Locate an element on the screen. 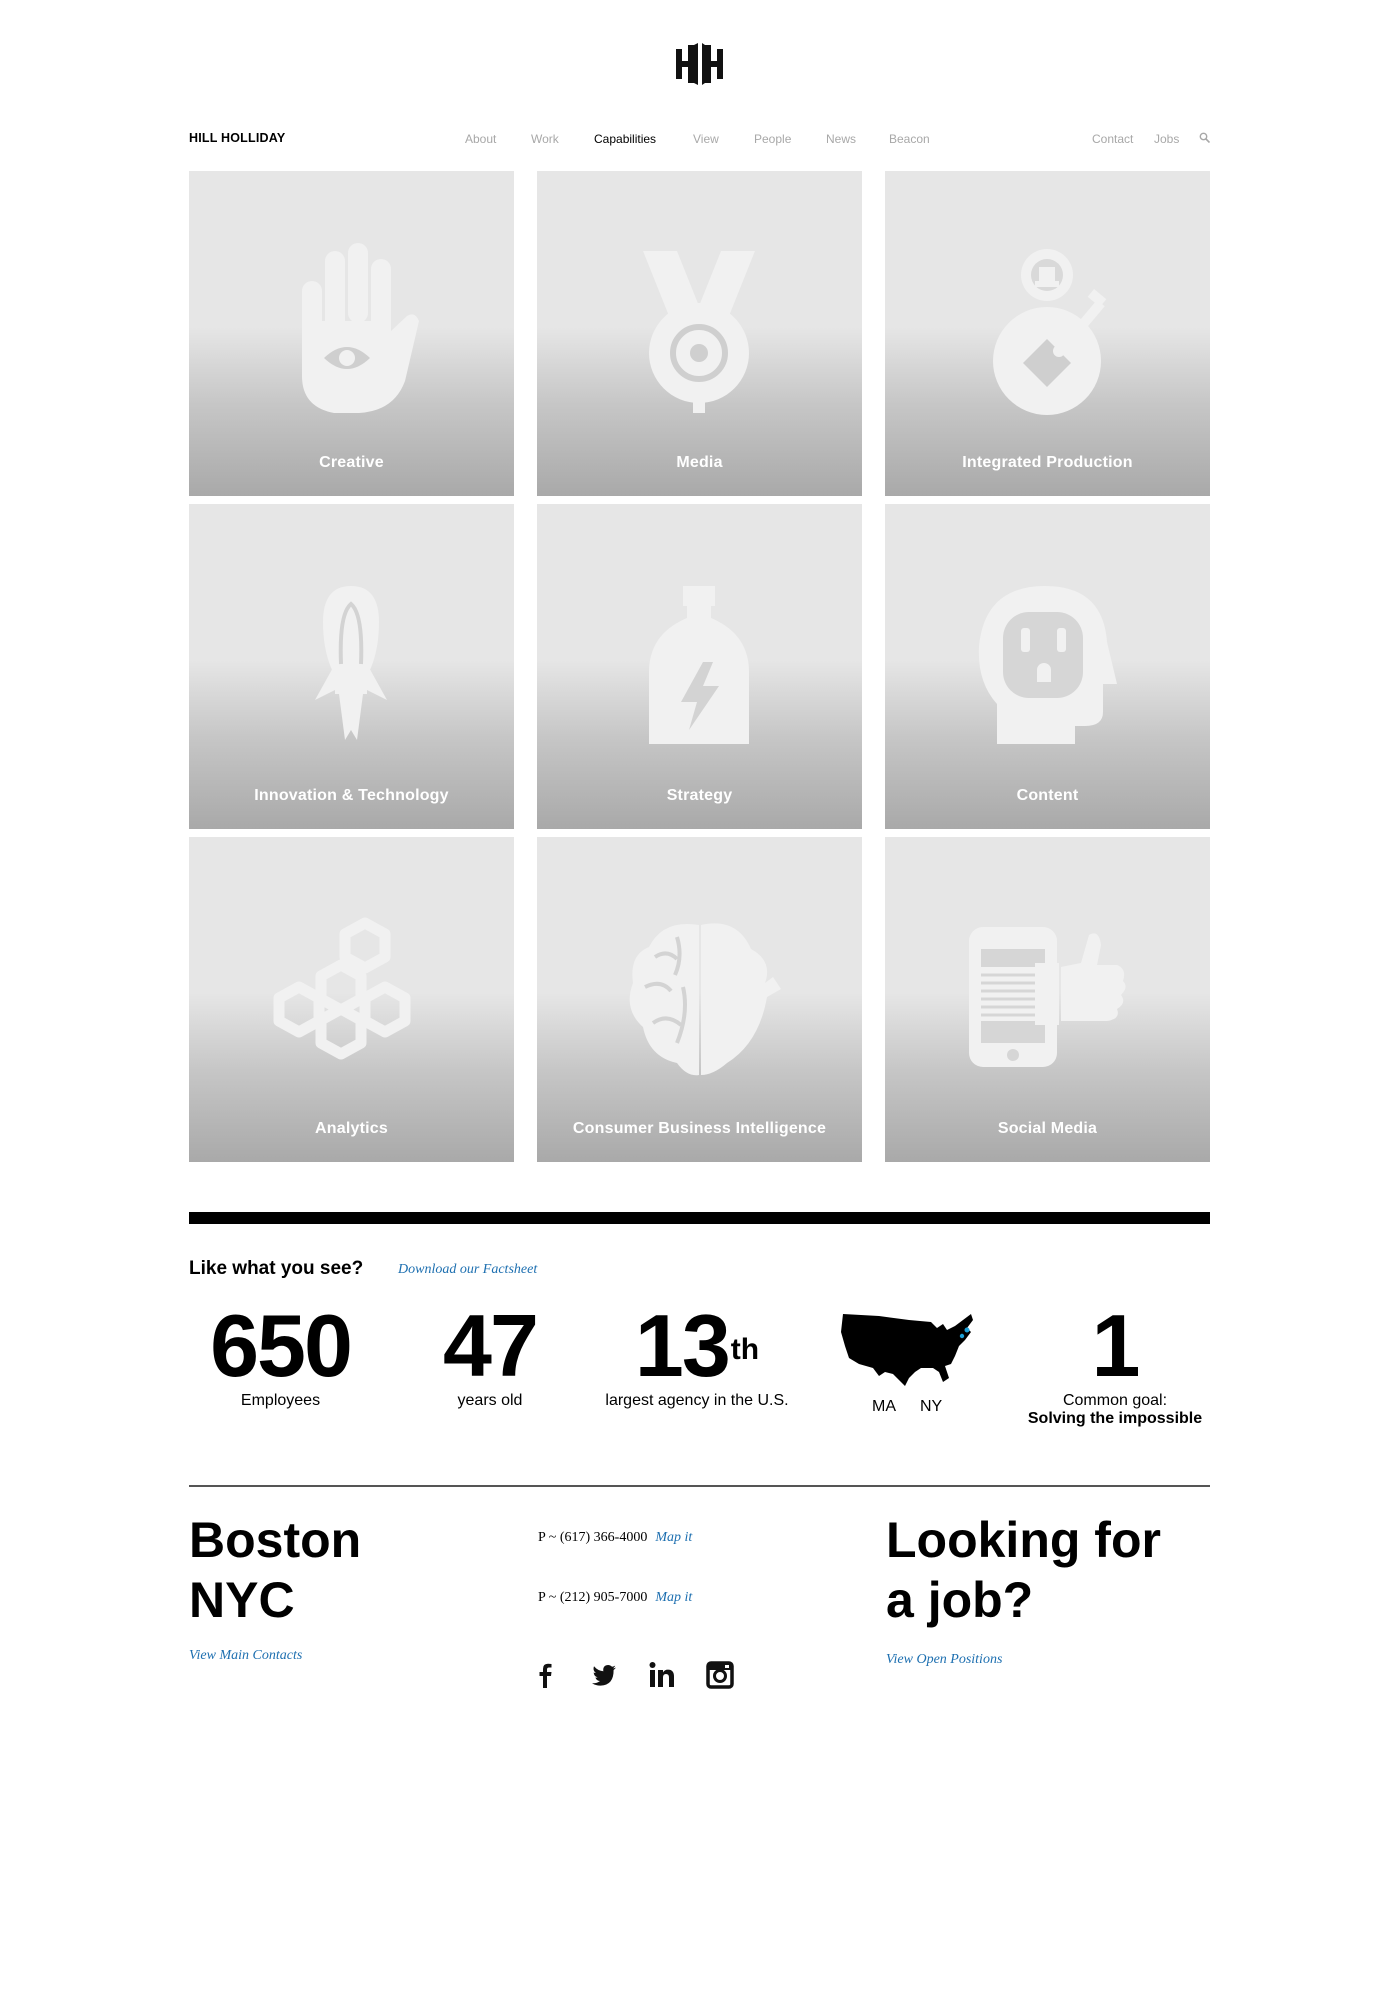 This screenshot has width=1400, height=2000. stat-rank: 13th largest agency in the U.S. is located at coordinates (697, 1355).